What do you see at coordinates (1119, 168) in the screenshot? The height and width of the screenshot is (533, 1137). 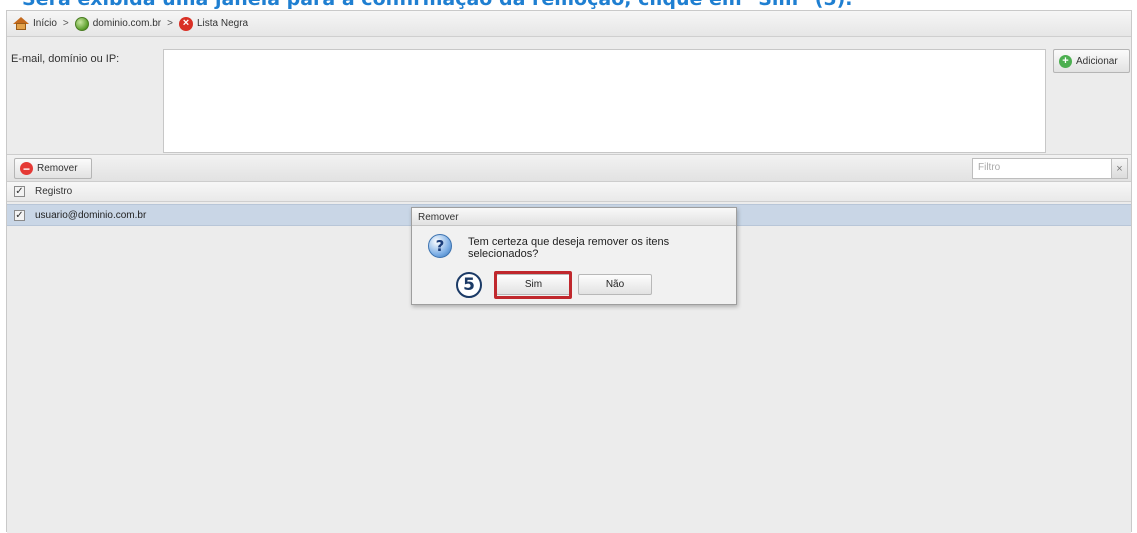 I see `filter-clear-button: ×` at bounding box center [1119, 168].